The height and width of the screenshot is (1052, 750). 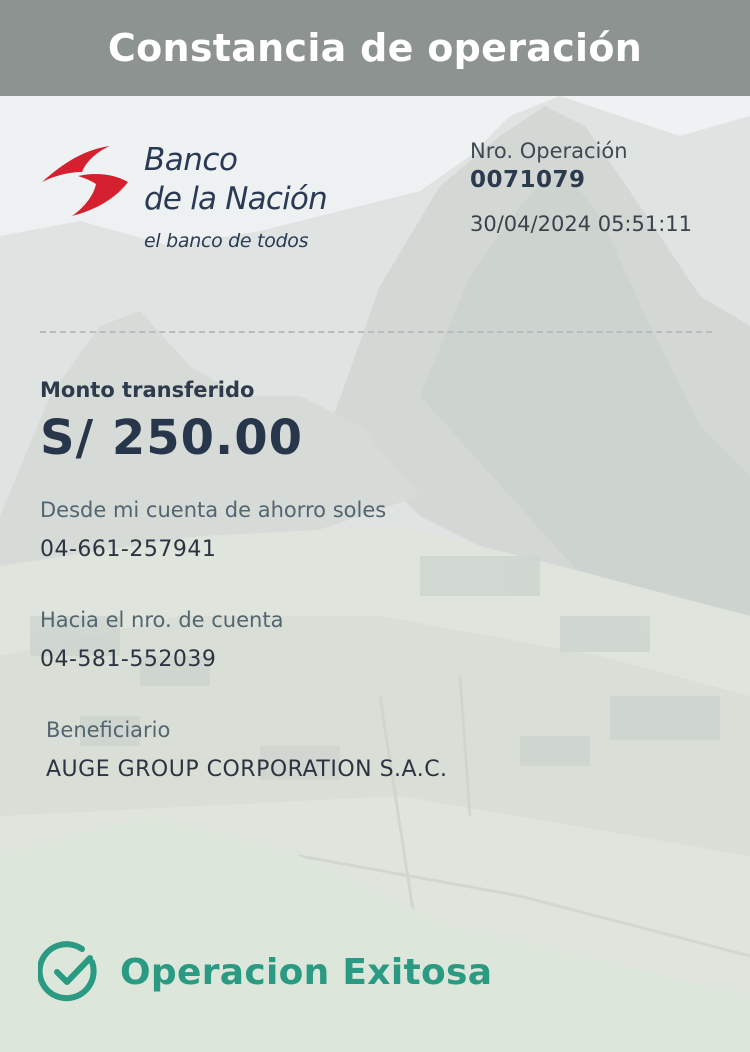 What do you see at coordinates (581, 224) in the screenshot?
I see `operation-datetime: 30/04/2024 05:51:11` at bounding box center [581, 224].